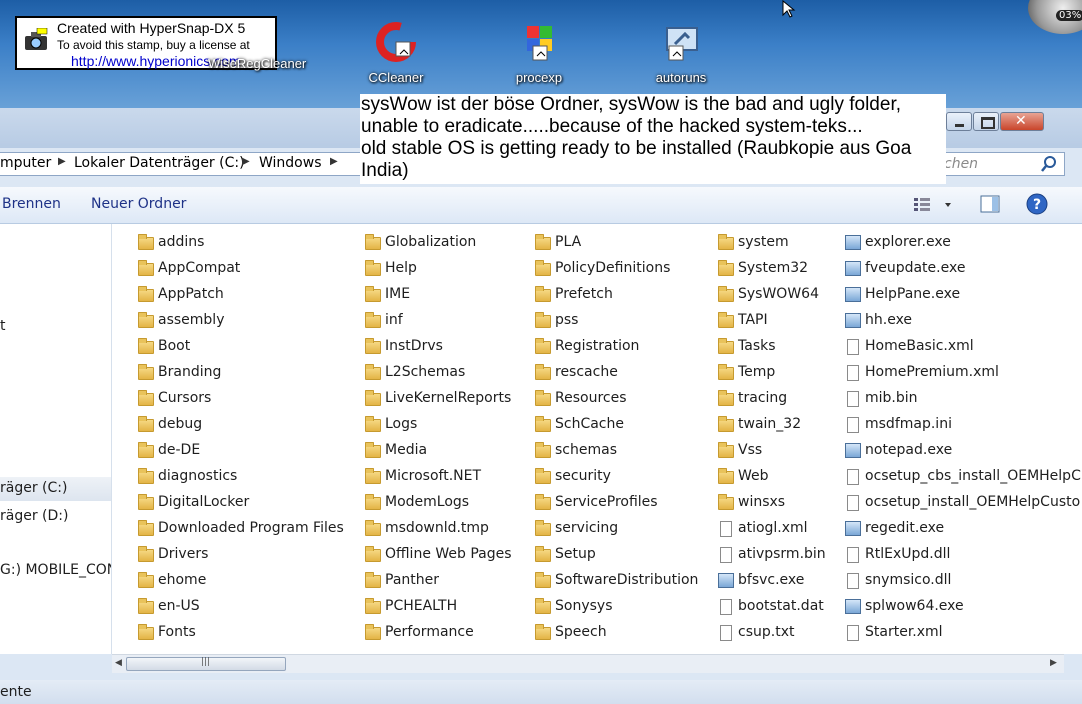 The width and height of the screenshot is (1082, 704). Describe the element at coordinates (31, 204) in the screenshot. I see `burn-button: Brennen` at that location.